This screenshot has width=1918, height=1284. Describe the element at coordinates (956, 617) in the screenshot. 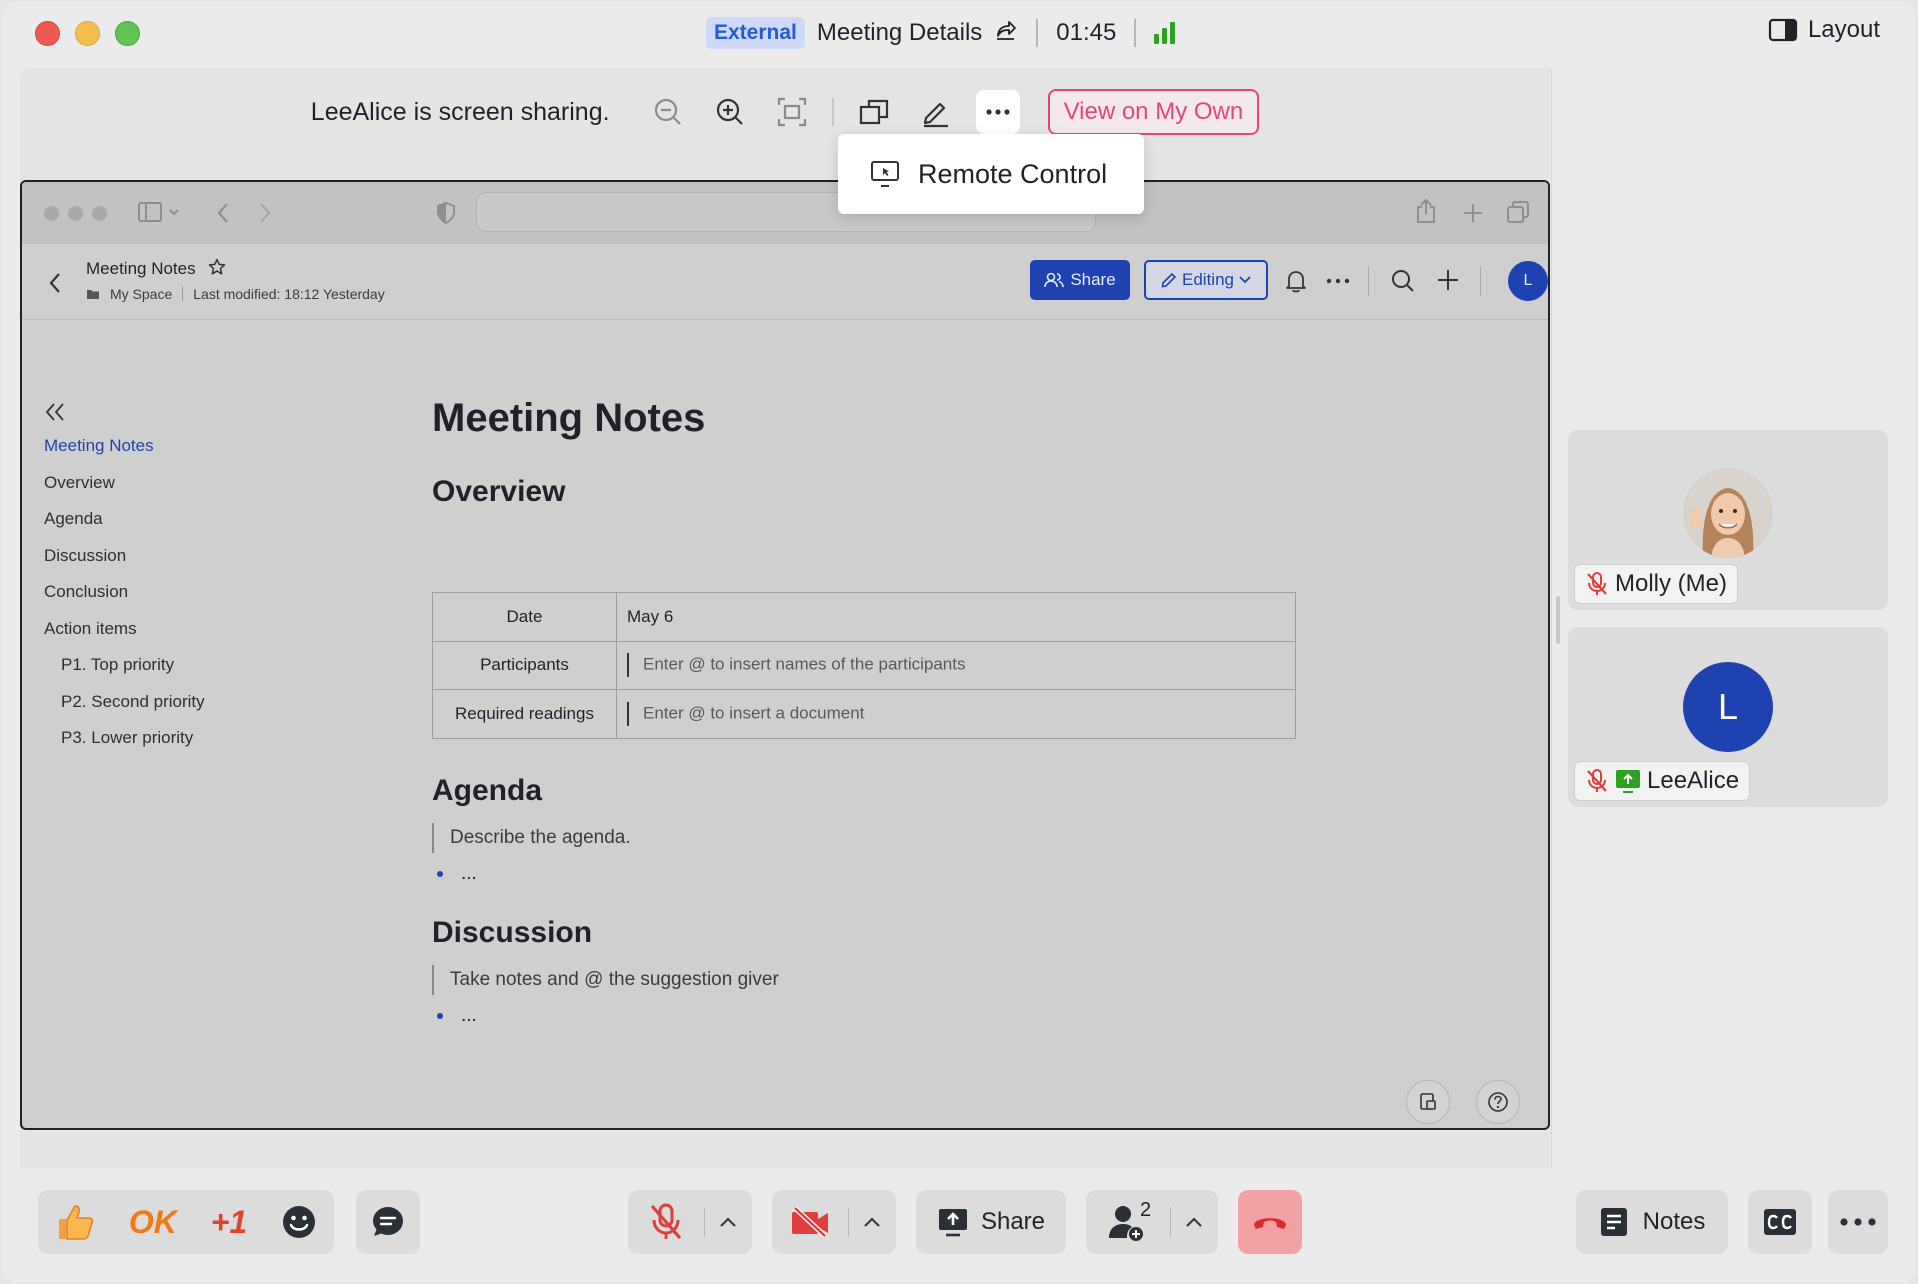

I see `table-value-cell: May 6` at that location.